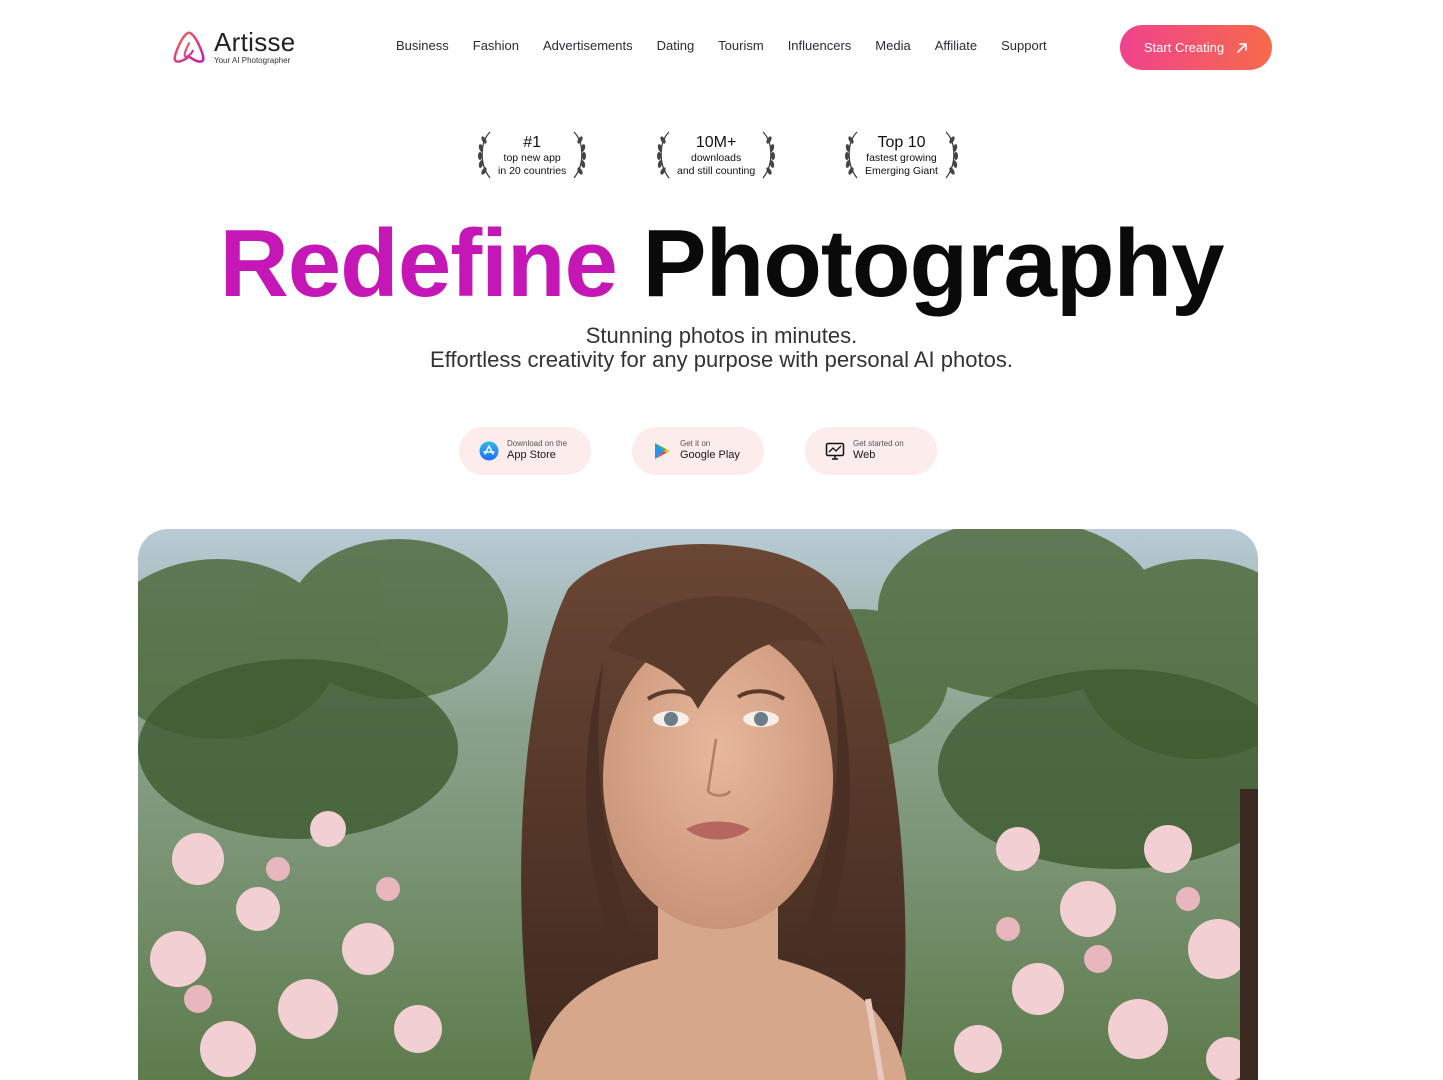 Image resolution: width=1443 pixels, height=1080 pixels. Describe the element at coordinates (741, 45) in the screenshot. I see `nav-tourism: Tourism` at that location.